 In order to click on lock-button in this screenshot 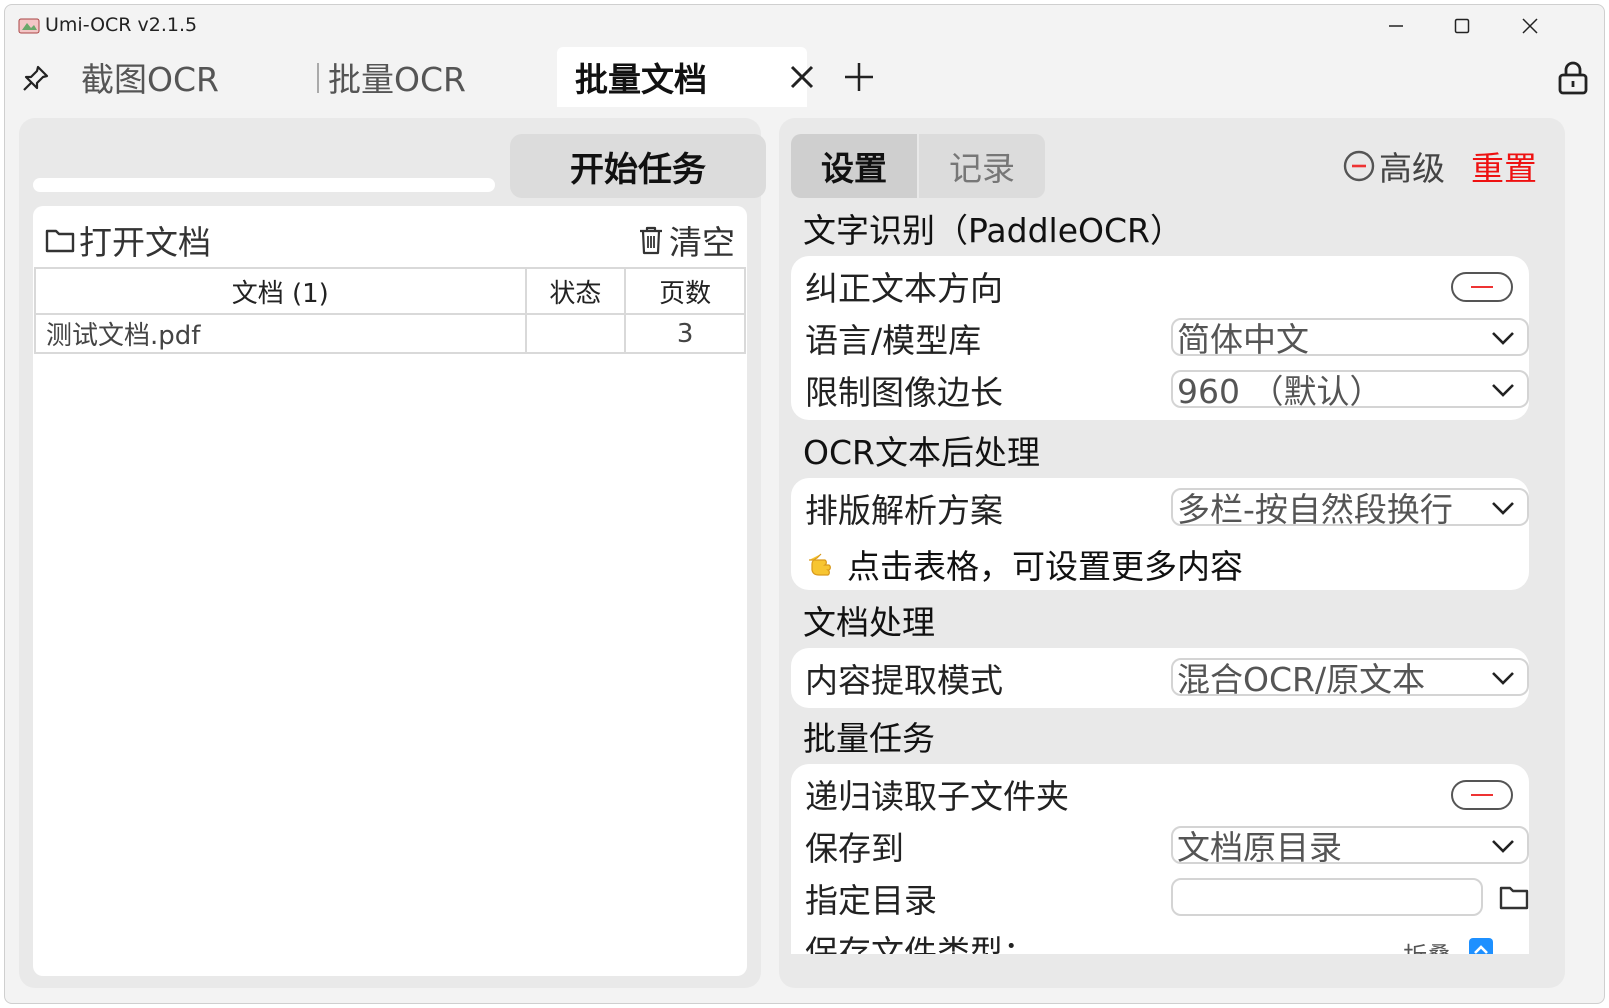, I will do `click(1573, 78)`.